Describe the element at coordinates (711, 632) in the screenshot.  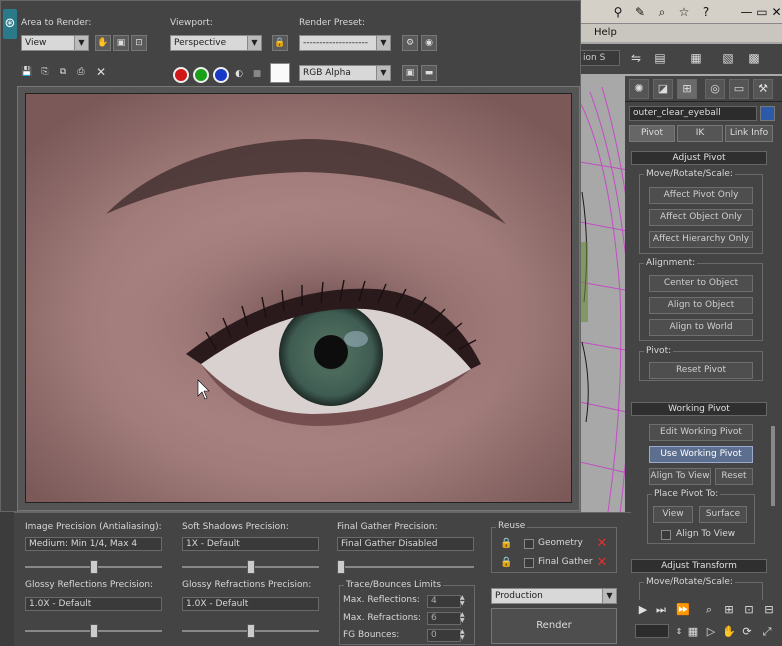
I see `field-of-view-icon: ▷` at that location.